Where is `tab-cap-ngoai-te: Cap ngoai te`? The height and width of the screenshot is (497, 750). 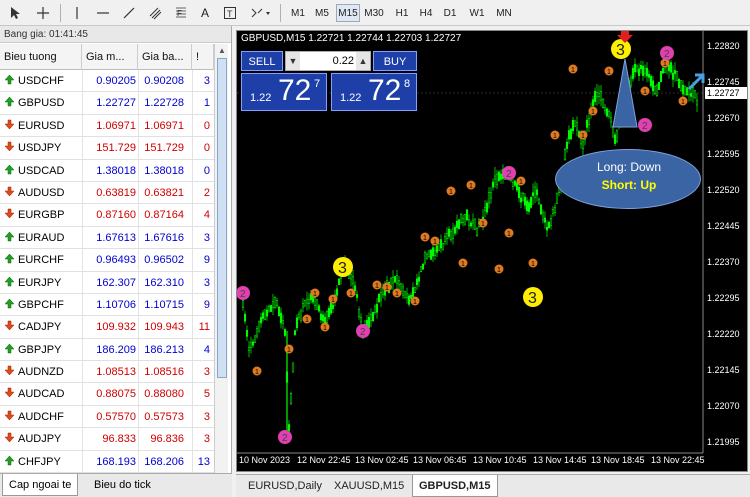
tab-cap-ngoai-te: Cap ngoai te is located at coordinates (40, 485).